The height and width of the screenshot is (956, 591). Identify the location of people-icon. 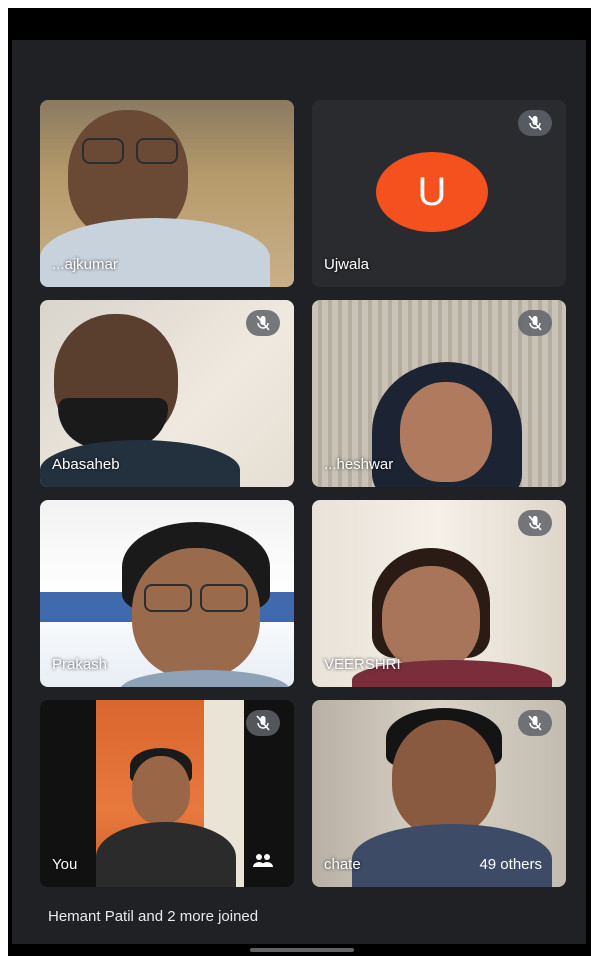
(263, 862).